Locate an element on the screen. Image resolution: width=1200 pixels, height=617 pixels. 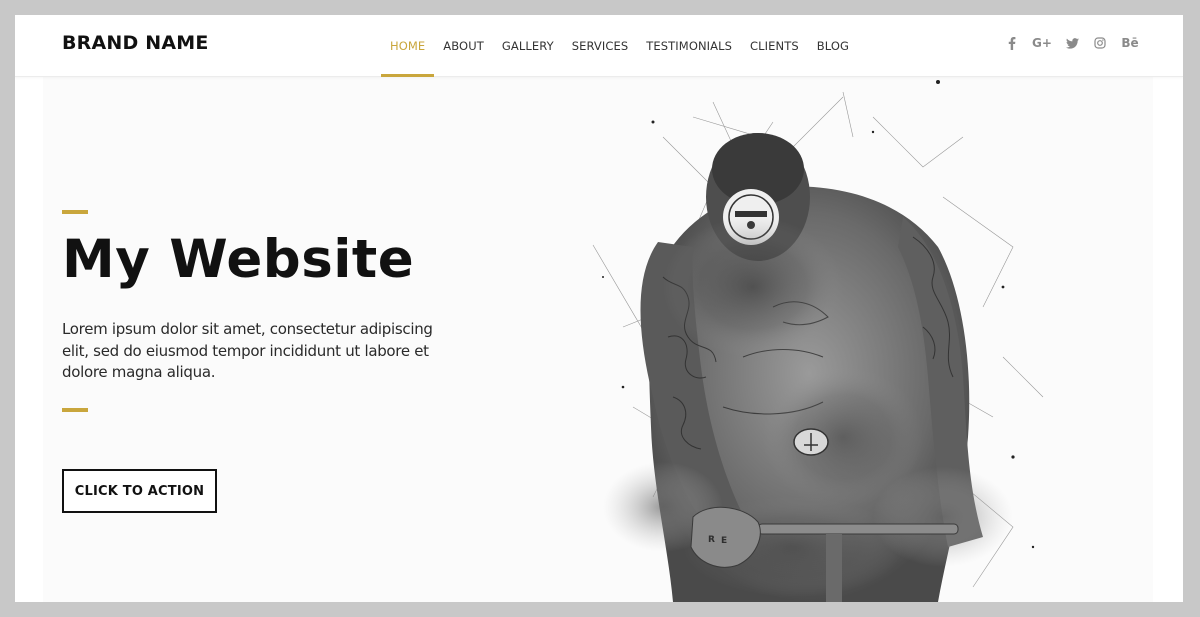
nav-item-services: SERVICES is located at coordinates (600, 45).